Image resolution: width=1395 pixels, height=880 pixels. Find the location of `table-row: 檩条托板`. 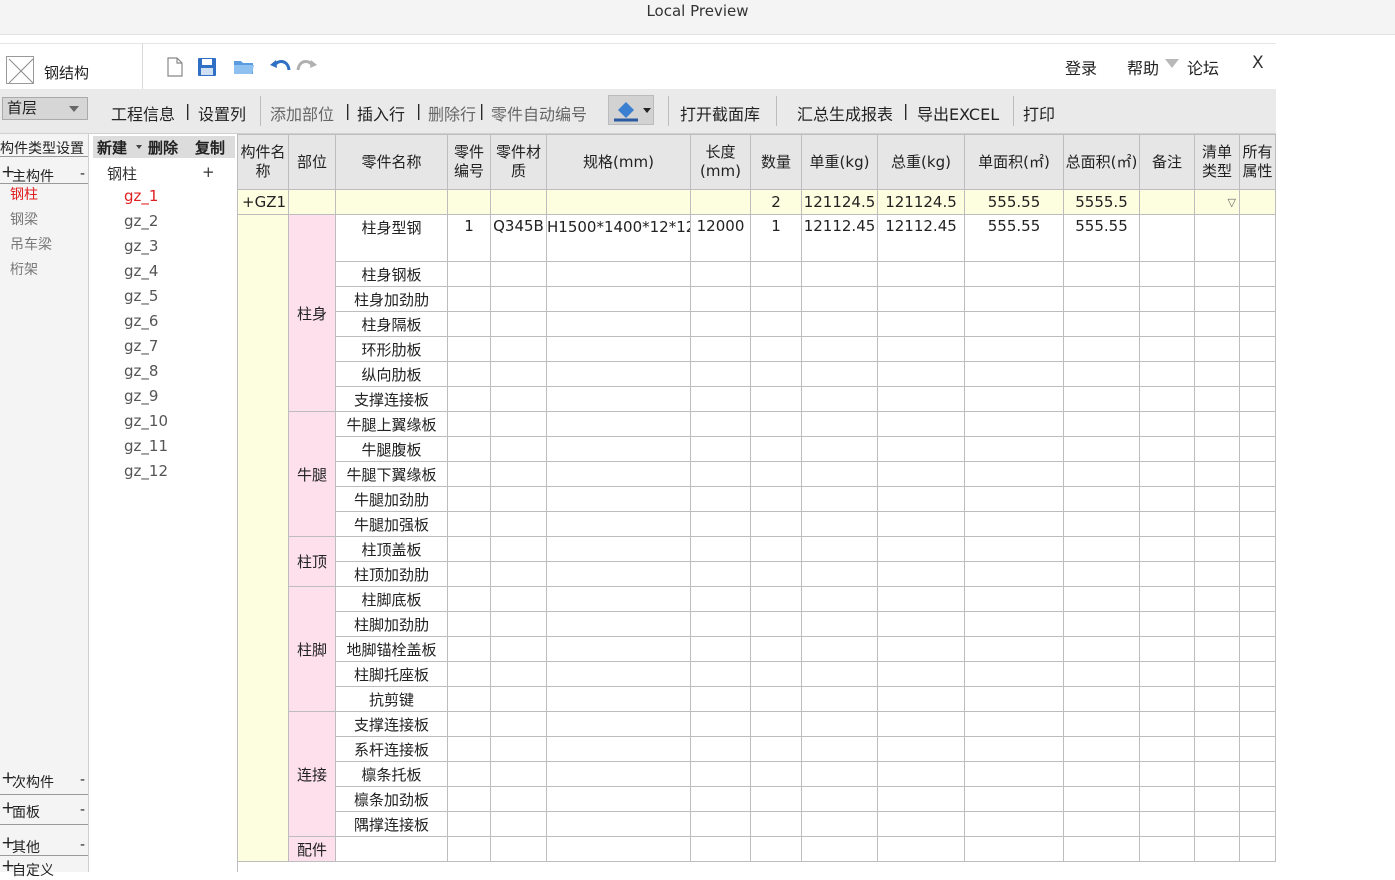

table-row: 檩条托板 is located at coordinates (757, 774).